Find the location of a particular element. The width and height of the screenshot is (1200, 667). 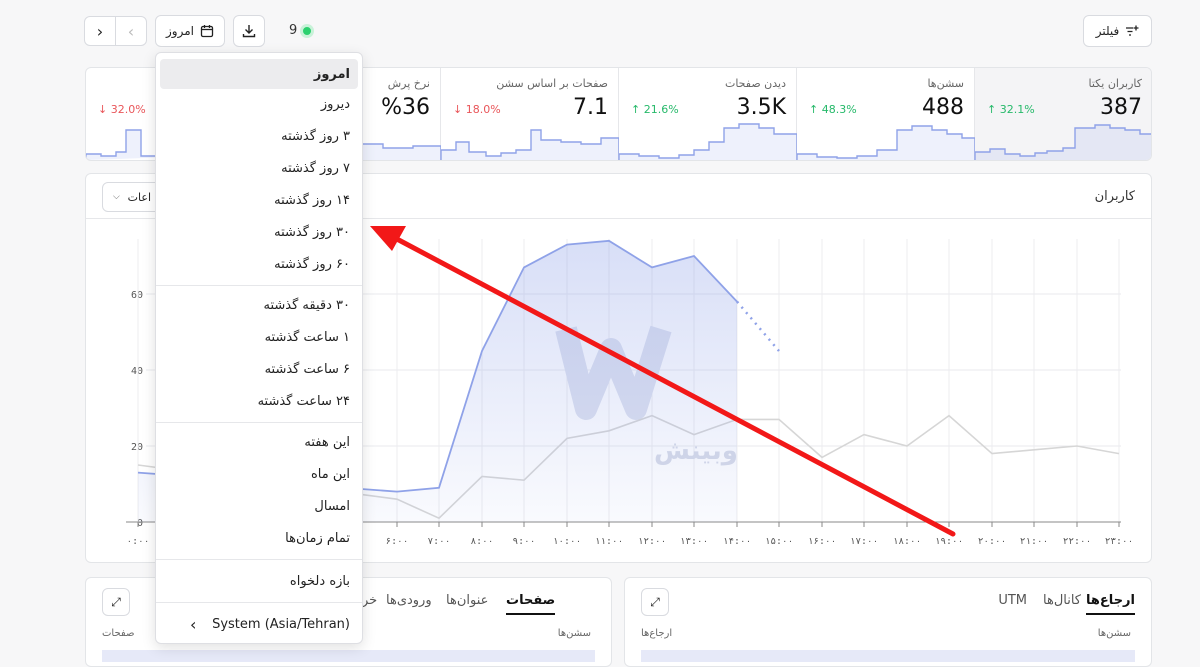

x-tick-label: ۶:۰۰ is located at coordinates (397, 541).